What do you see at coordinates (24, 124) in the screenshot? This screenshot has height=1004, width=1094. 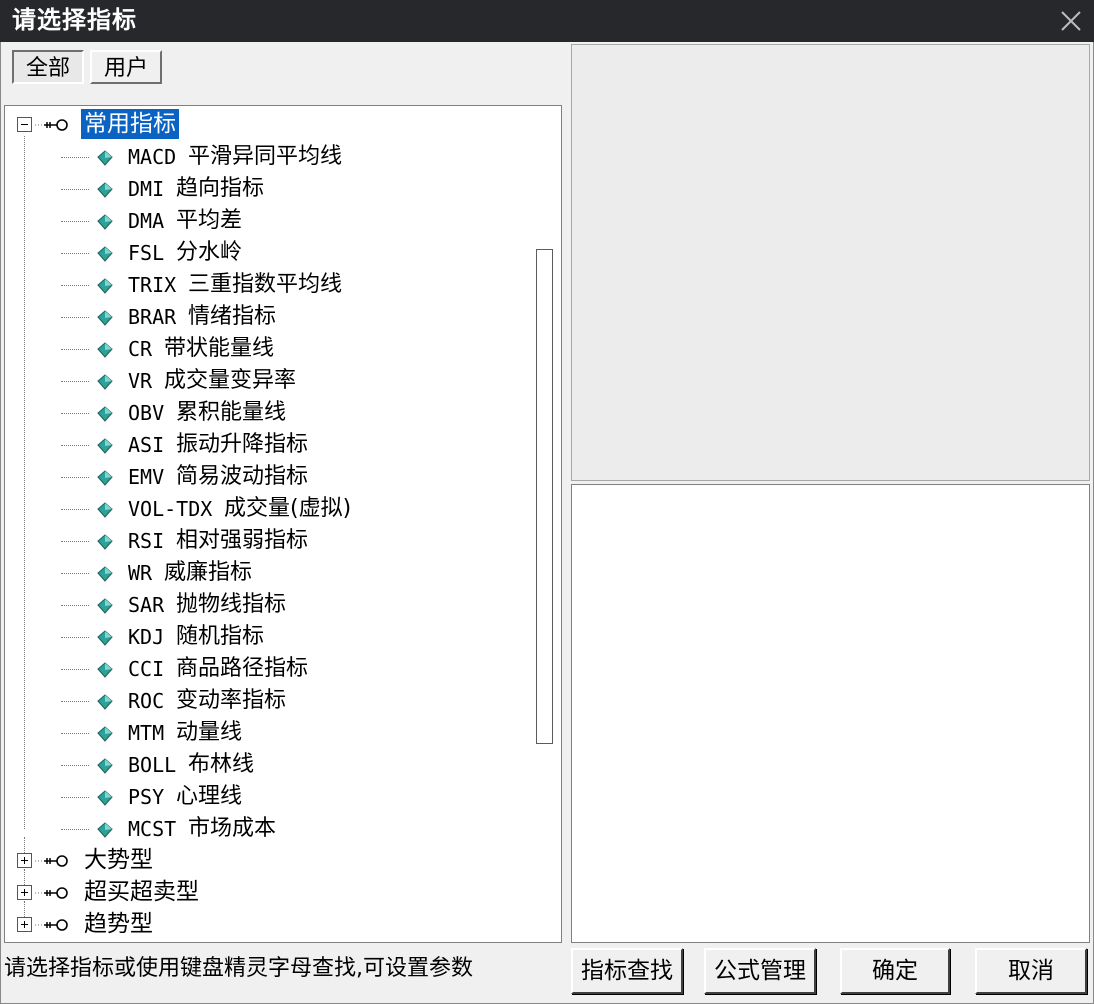 I see `collapse-icon` at bounding box center [24, 124].